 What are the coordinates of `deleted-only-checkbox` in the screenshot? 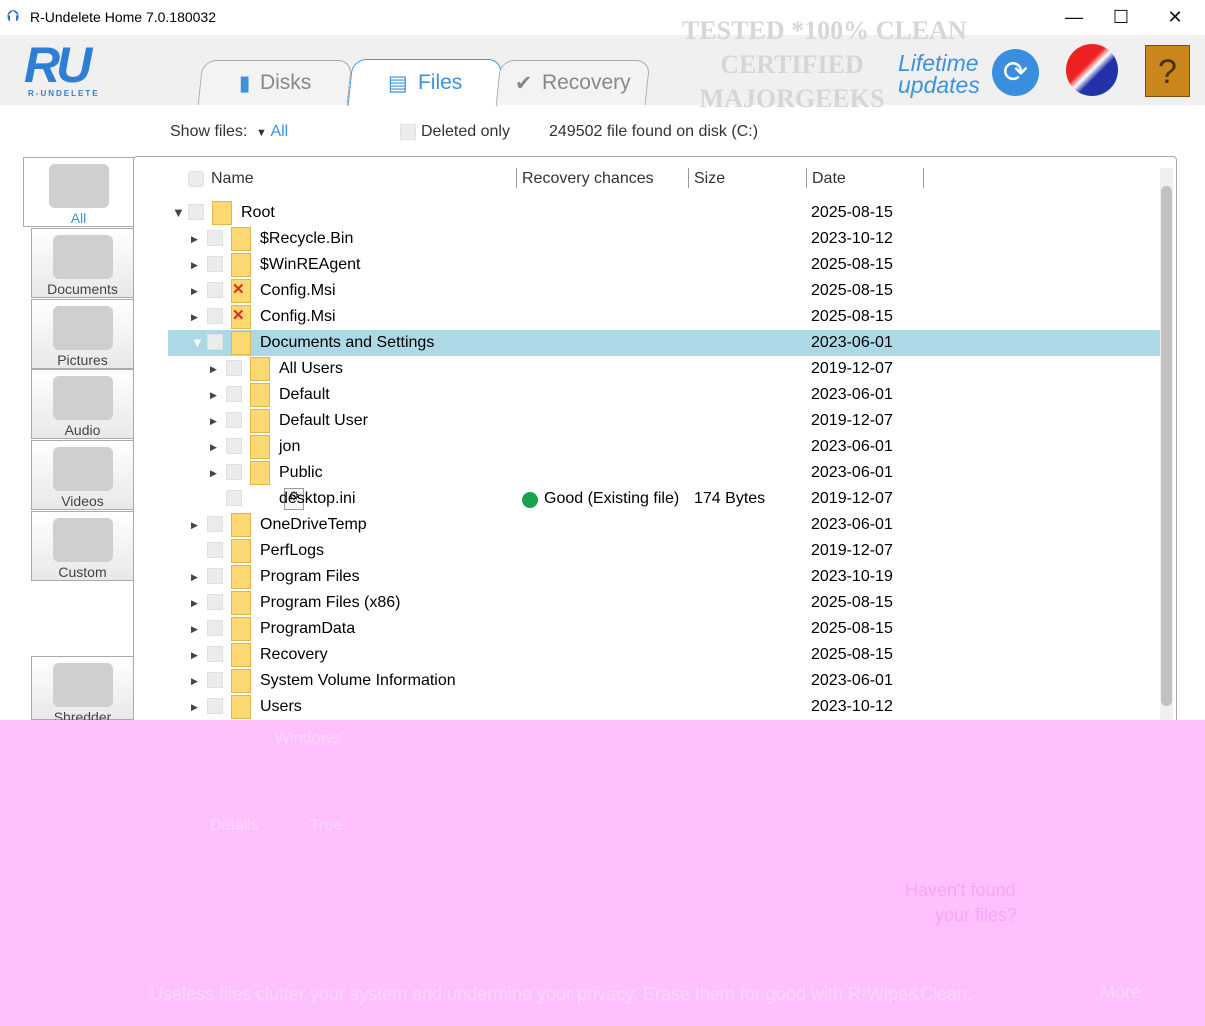 It's located at (408, 132).